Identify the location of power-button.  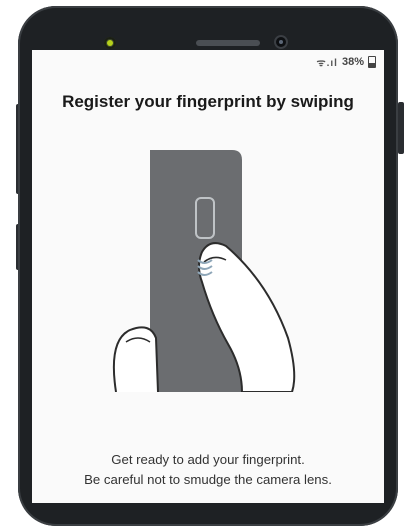
(401, 128).